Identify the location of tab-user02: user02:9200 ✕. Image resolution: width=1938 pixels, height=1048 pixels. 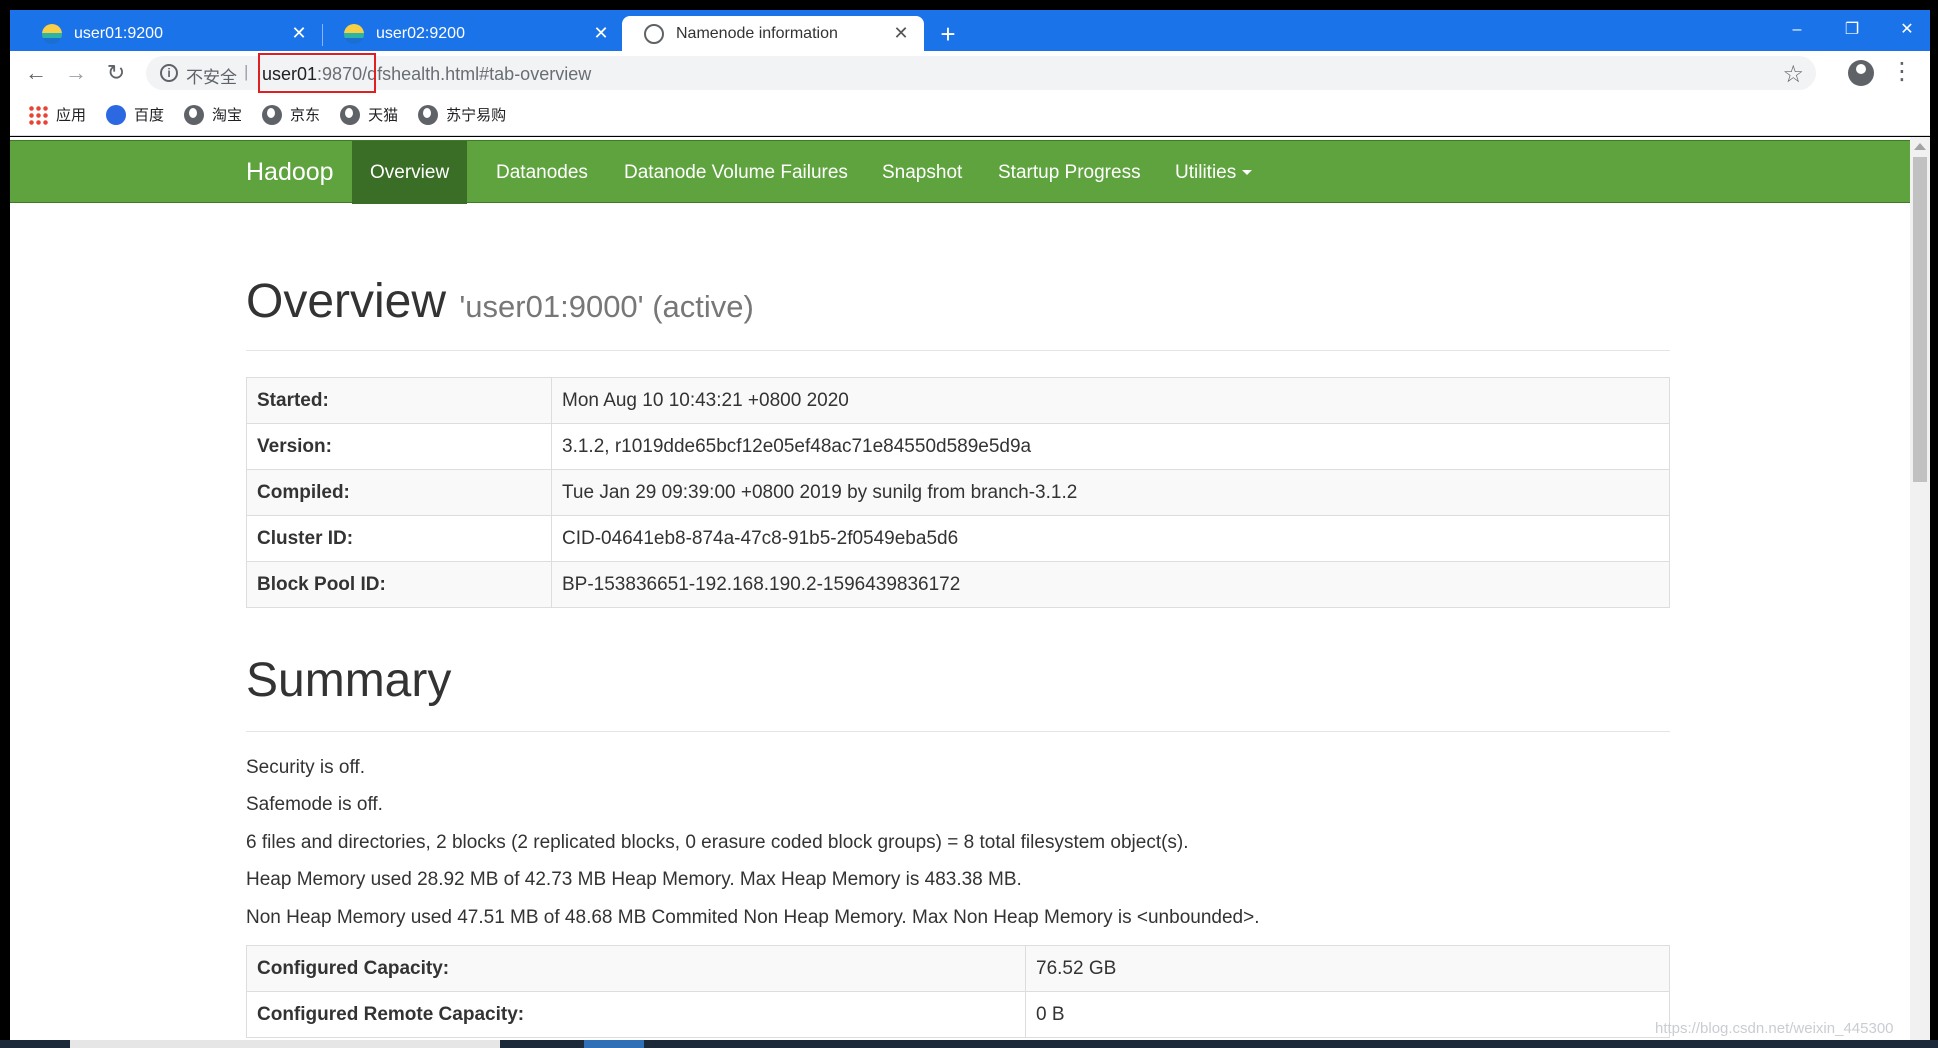
(473, 33).